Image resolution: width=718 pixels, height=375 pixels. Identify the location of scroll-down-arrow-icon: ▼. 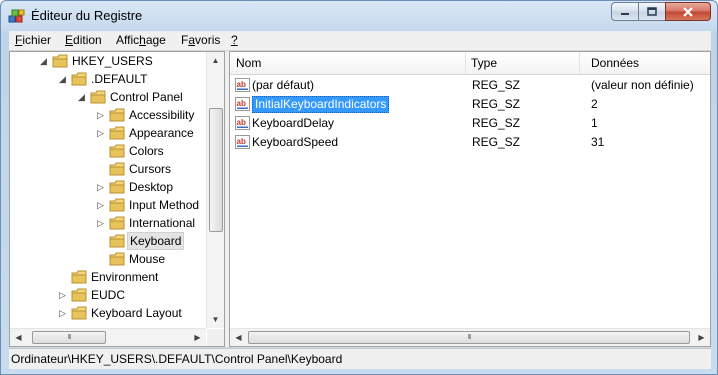
(215, 319).